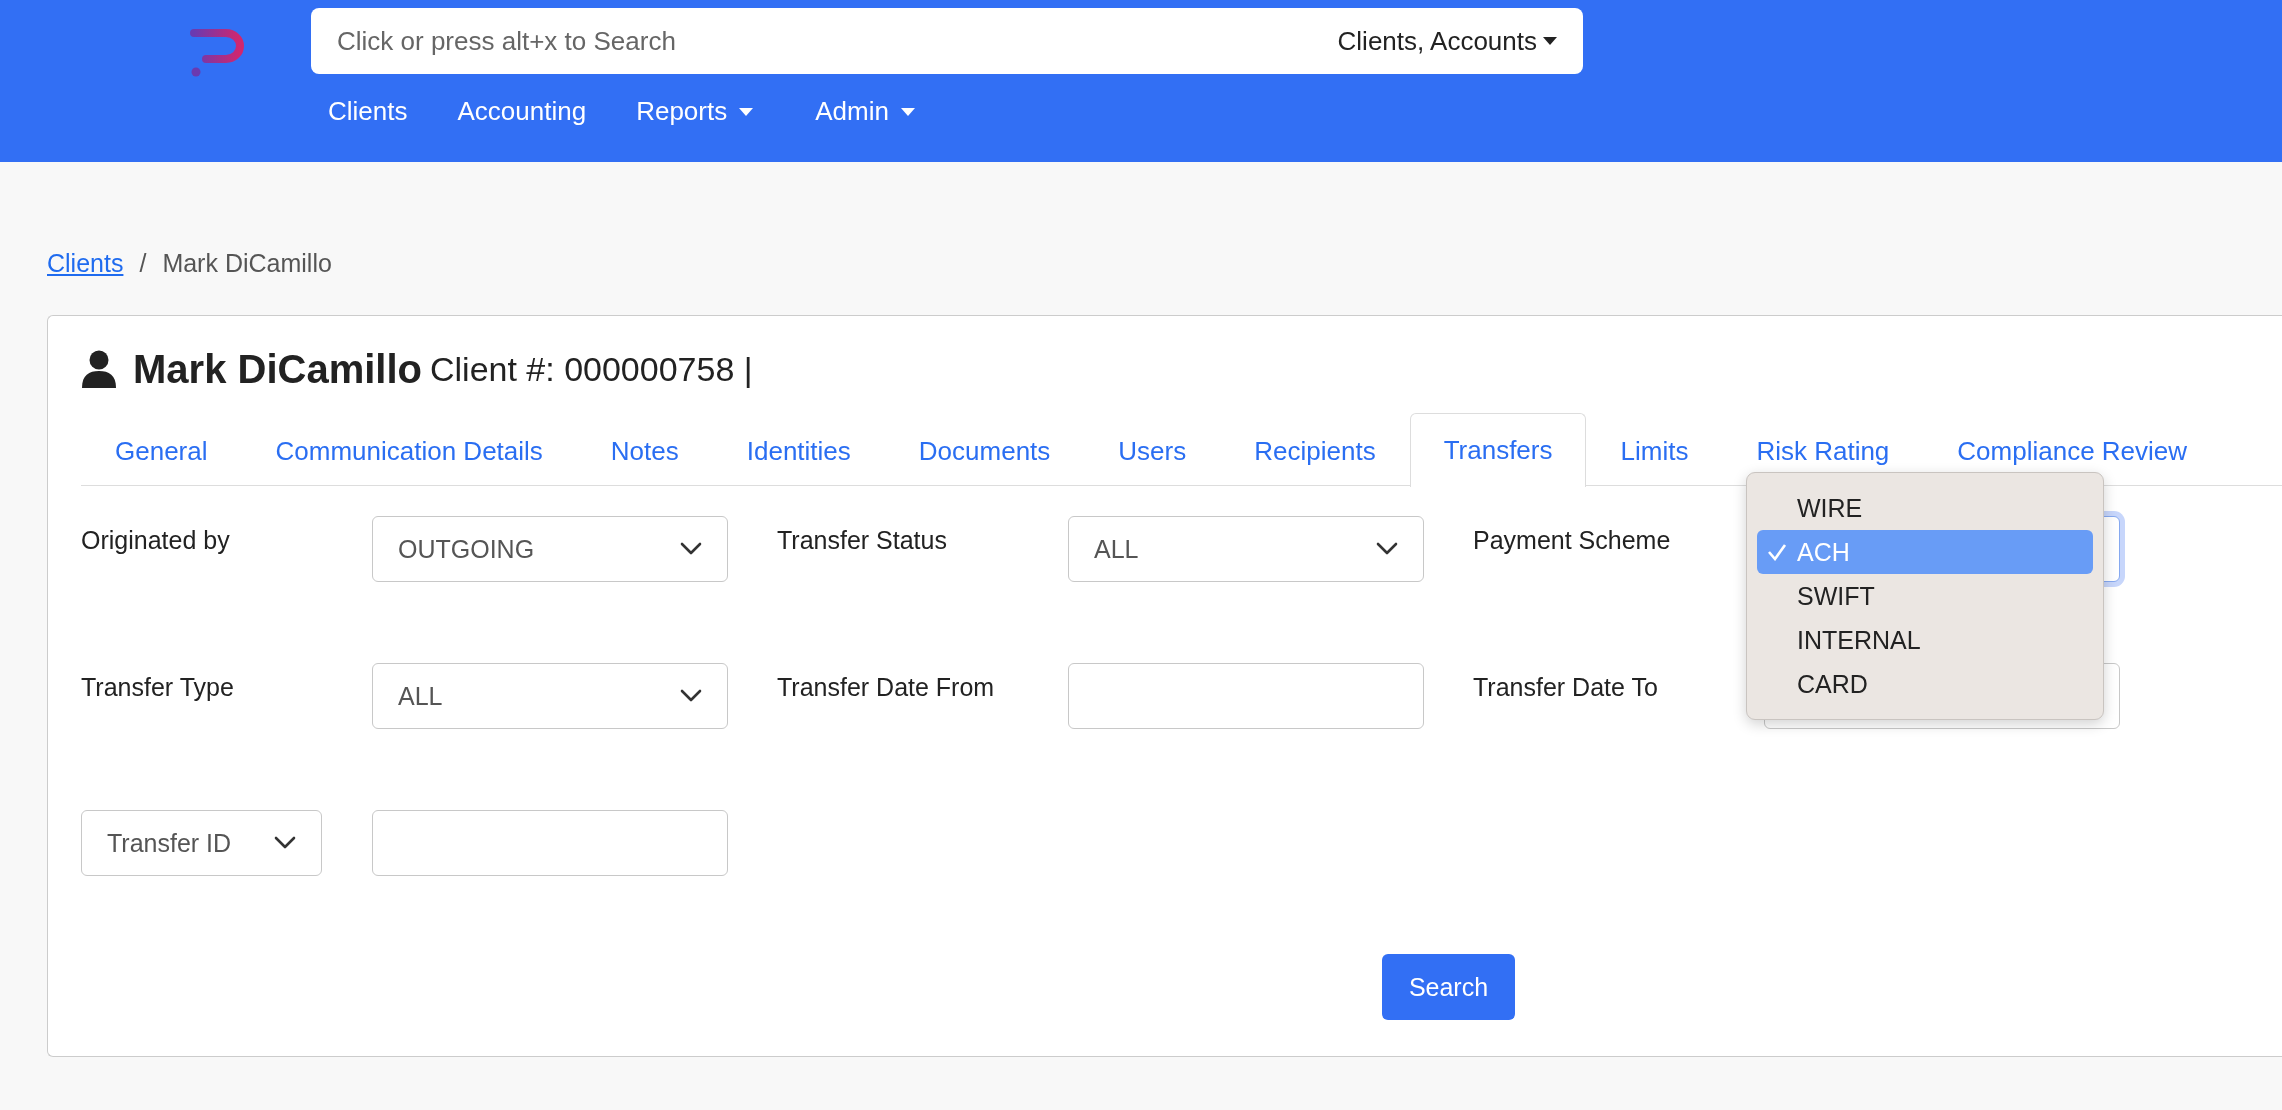 This screenshot has width=2282, height=1110. What do you see at coordinates (218, 53) in the screenshot?
I see `logo-icon` at bounding box center [218, 53].